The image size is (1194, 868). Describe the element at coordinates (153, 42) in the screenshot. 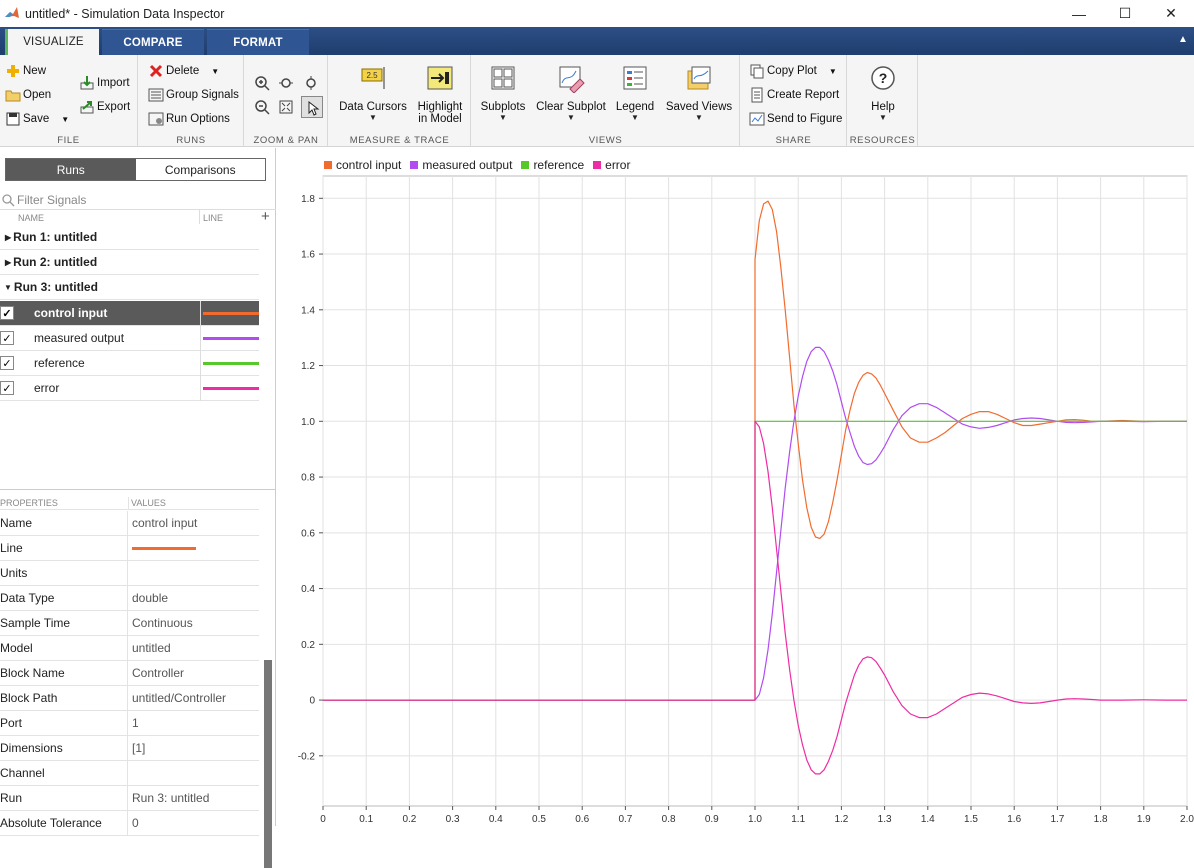

I see `tab-compare: COMPARE` at that location.